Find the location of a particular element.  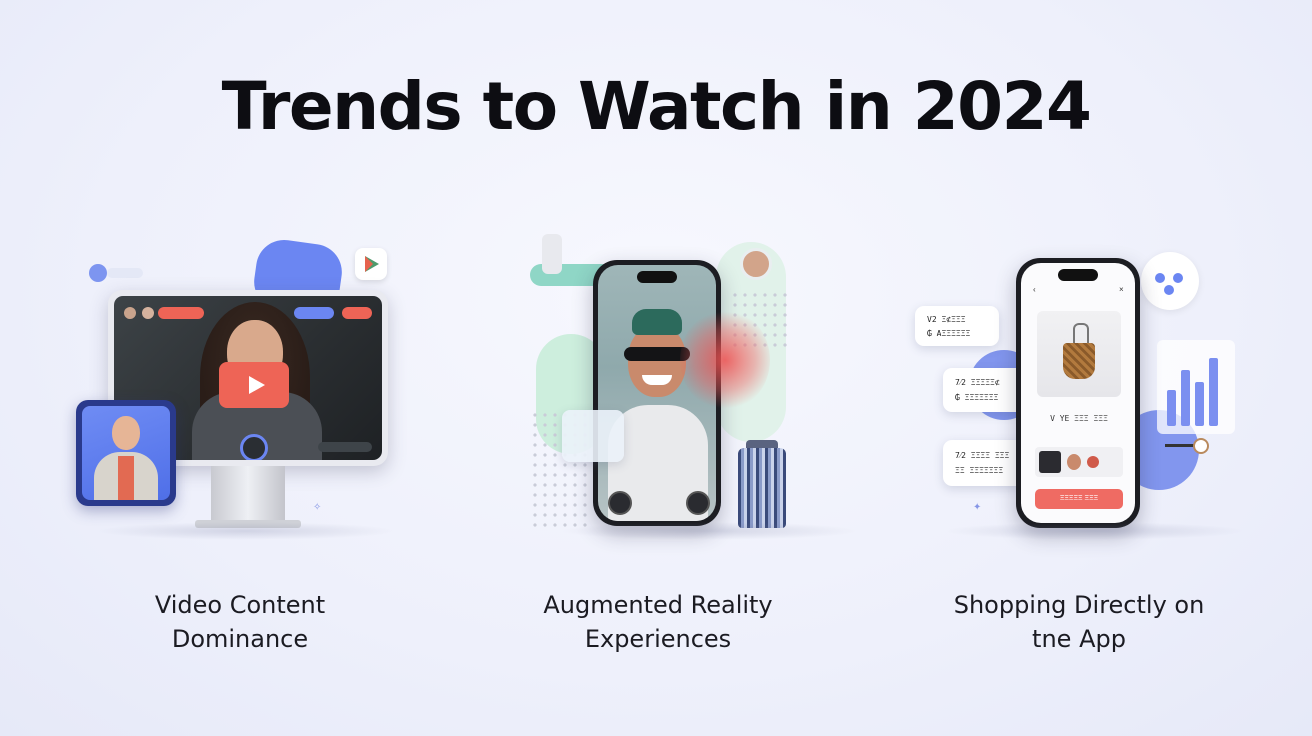

monitor-stand is located at coordinates (248, 494).